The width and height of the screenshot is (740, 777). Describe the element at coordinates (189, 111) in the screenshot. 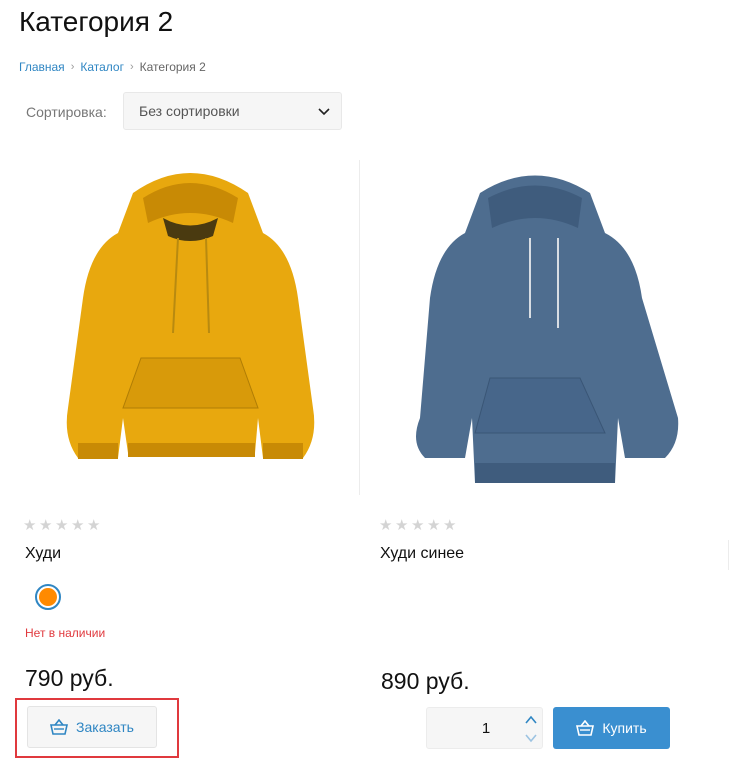

I see `sort-select-value: Без сортировки` at that location.